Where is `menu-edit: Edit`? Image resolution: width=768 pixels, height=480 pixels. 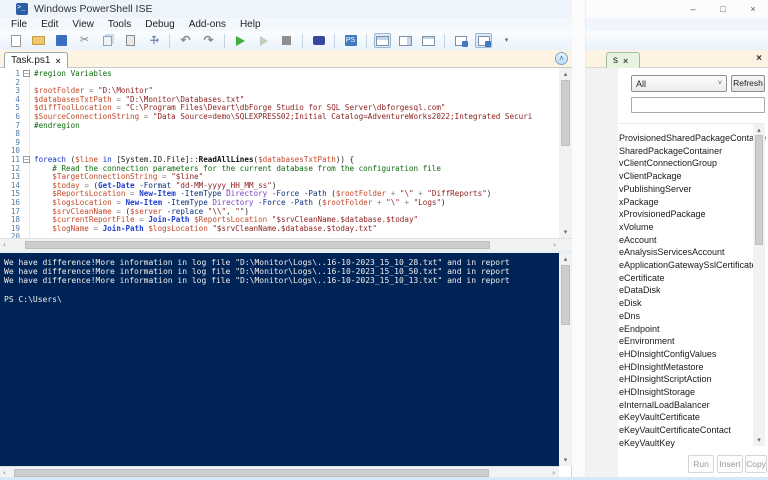
menu-edit: Edit is located at coordinates (49, 24).